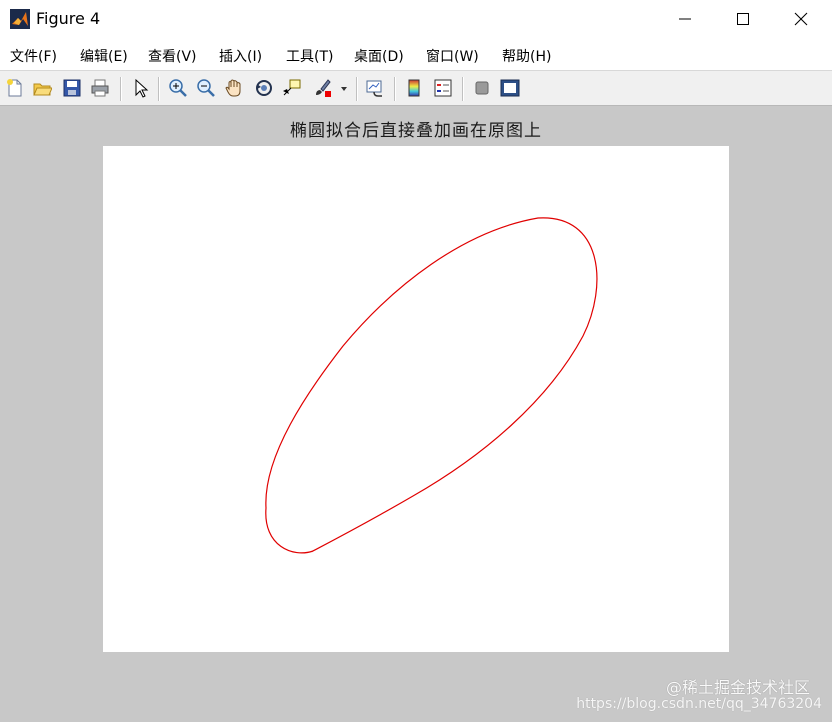 The height and width of the screenshot is (722, 832). What do you see at coordinates (526, 56) in the screenshot?
I see `menu-help: 帮助(H)` at bounding box center [526, 56].